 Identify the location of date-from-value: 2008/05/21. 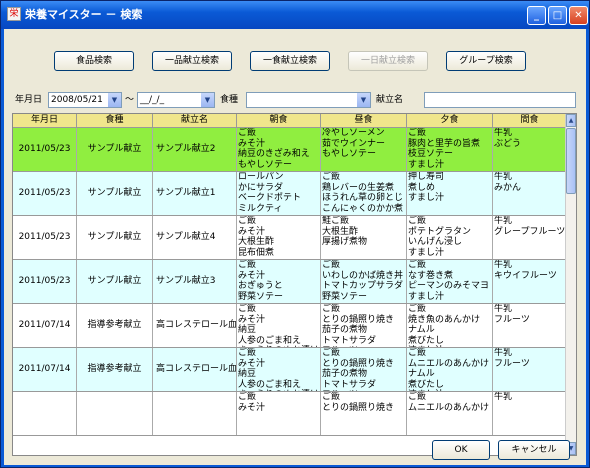
(77, 100).